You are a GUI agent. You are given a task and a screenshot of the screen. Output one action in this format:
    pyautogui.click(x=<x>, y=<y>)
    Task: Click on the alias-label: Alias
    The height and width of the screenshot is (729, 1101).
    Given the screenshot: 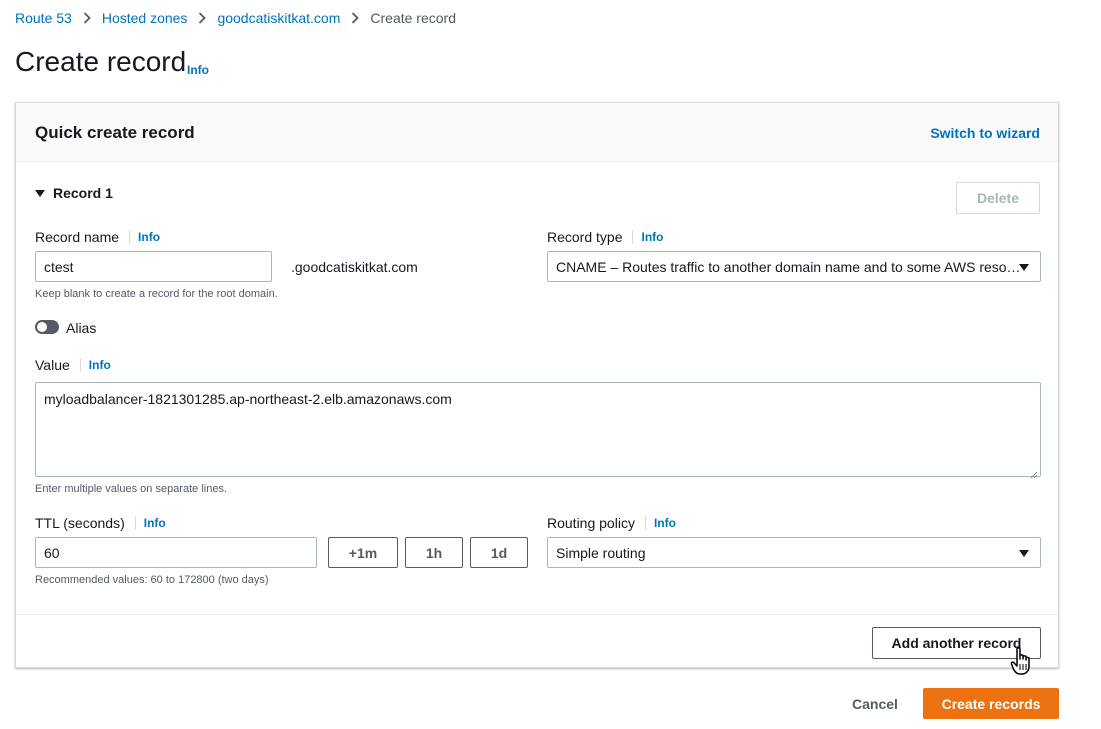 What is the action you would take?
    pyautogui.click(x=81, y=328)
    